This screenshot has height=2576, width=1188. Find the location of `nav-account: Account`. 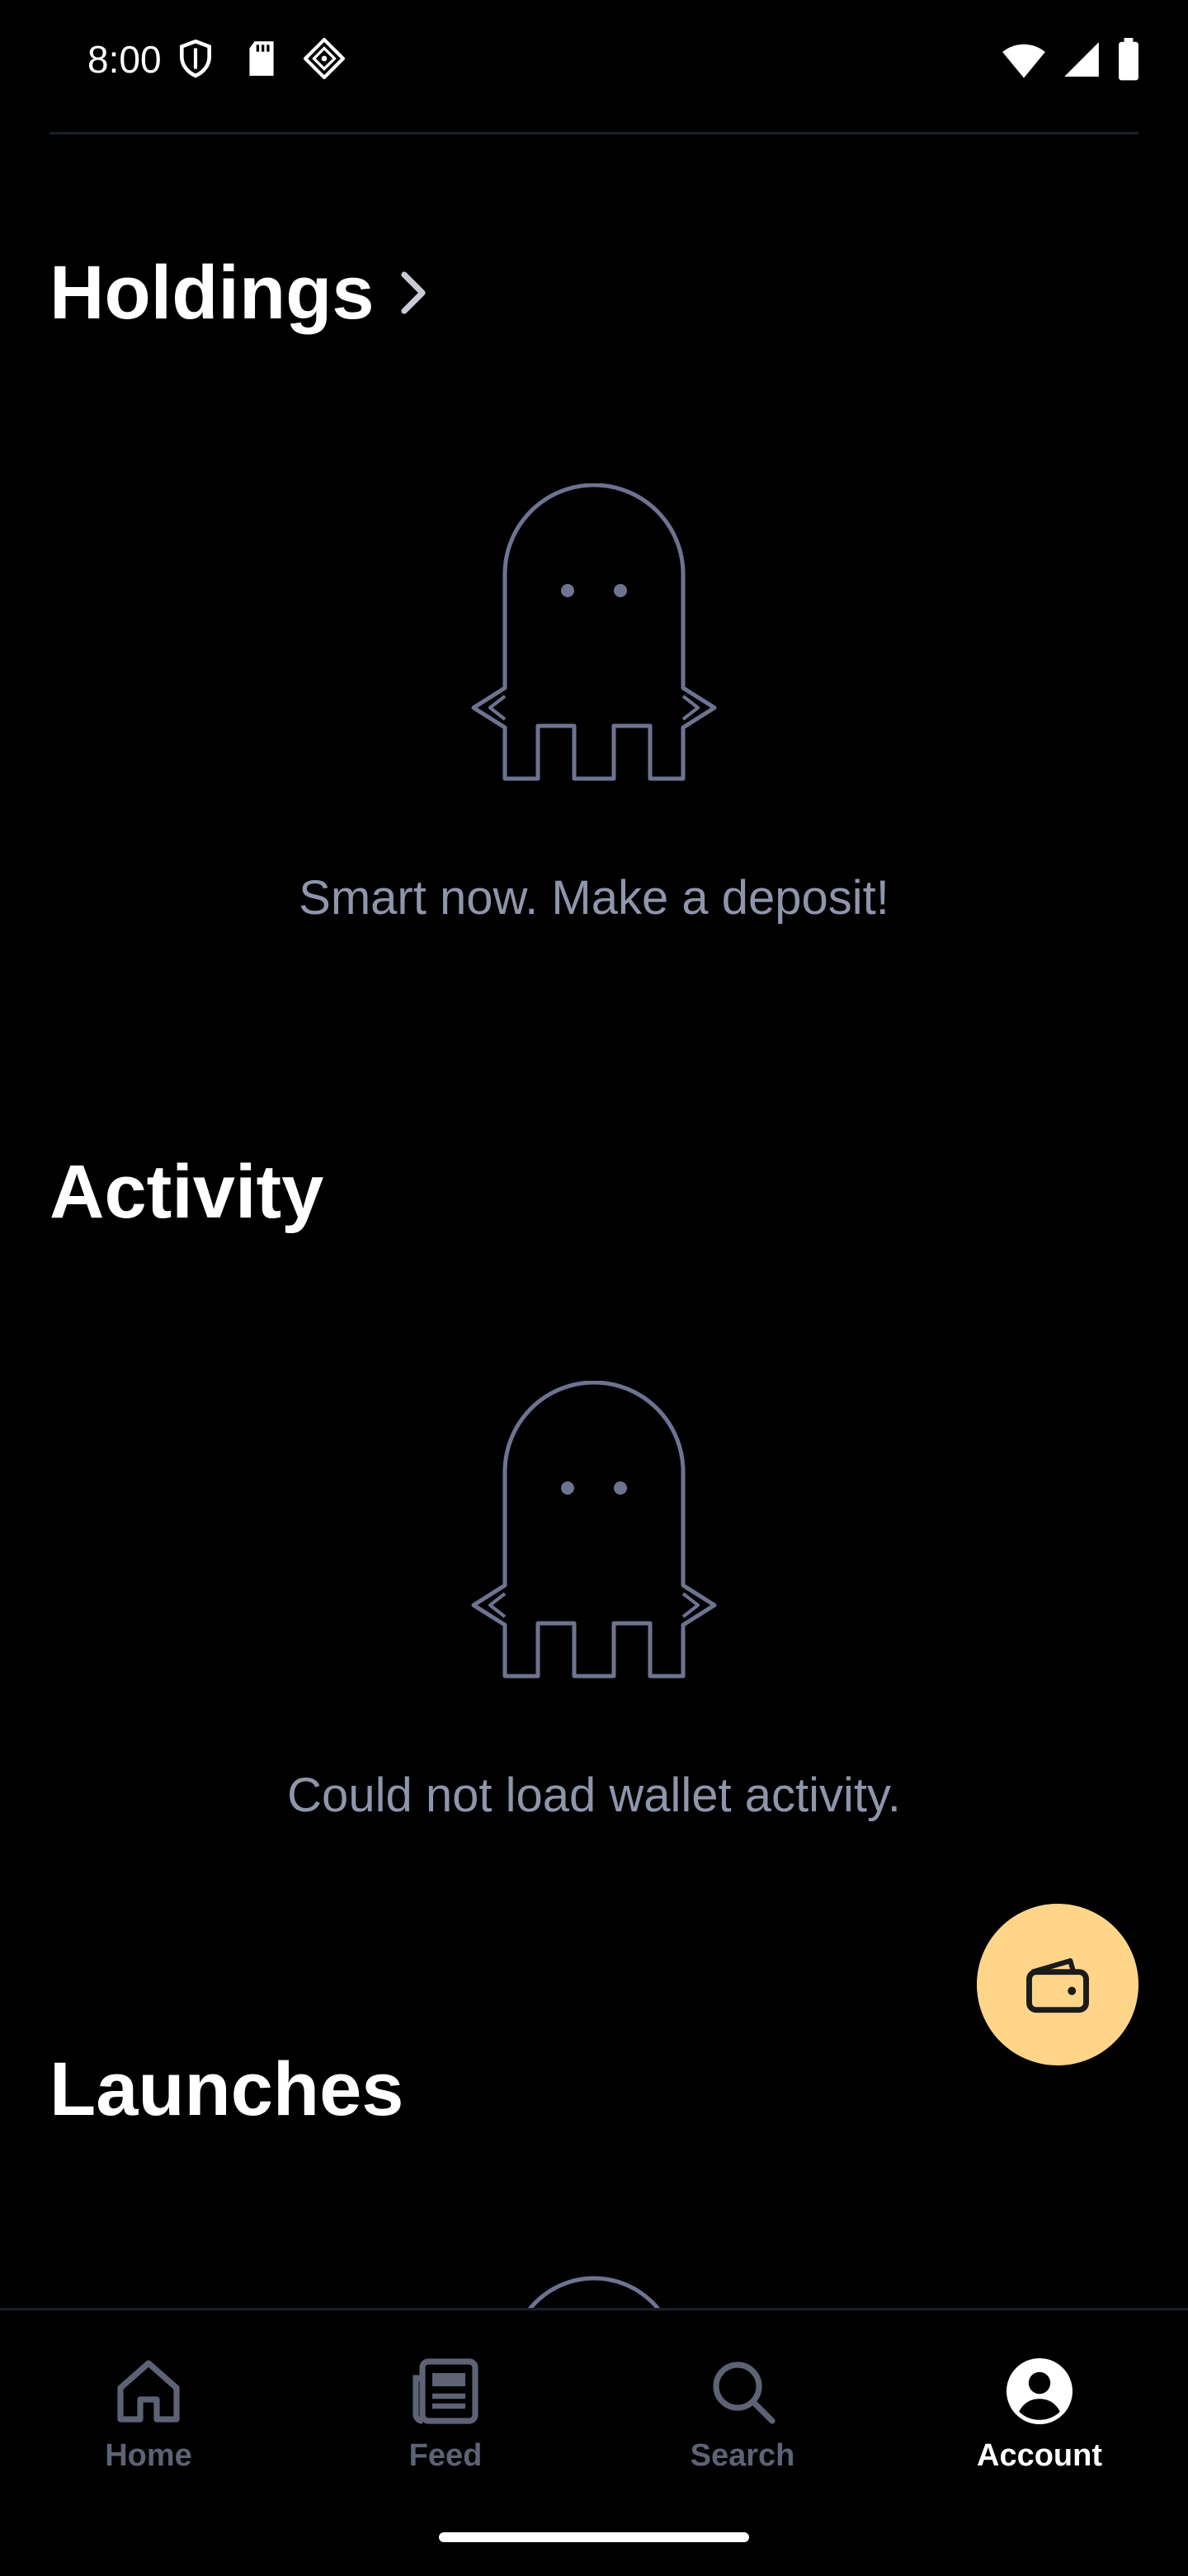

nav-account: Account is located at coordinates (1039, 2418).